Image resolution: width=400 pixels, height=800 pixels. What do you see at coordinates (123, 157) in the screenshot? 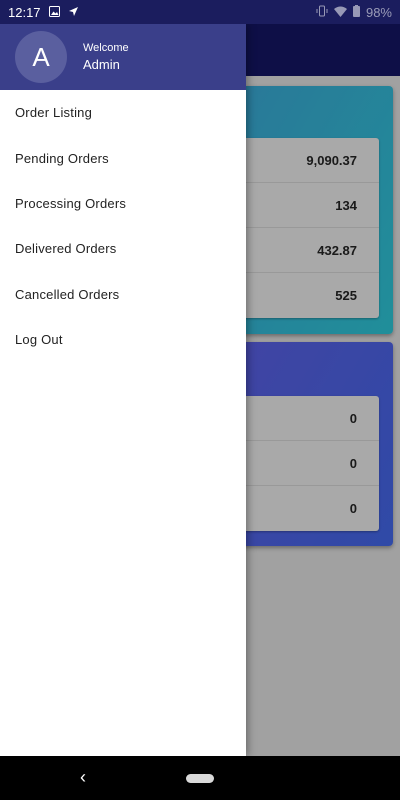
I see `menu-item-pending-orders: Pending Orders` at bounding box center [123, 157].